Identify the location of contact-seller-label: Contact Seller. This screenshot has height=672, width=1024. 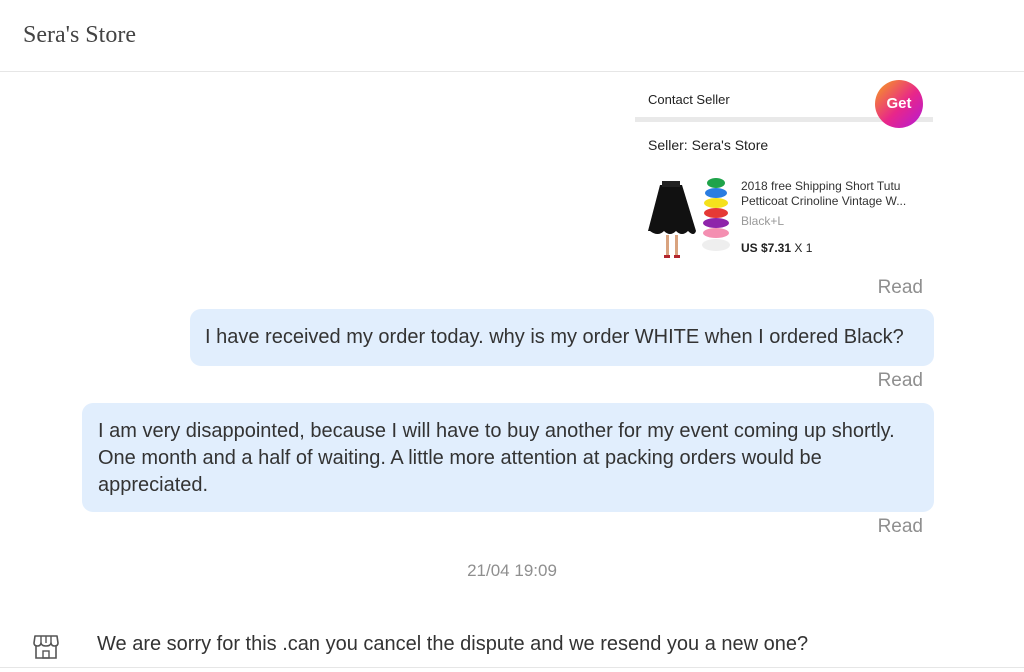
(689, 99).